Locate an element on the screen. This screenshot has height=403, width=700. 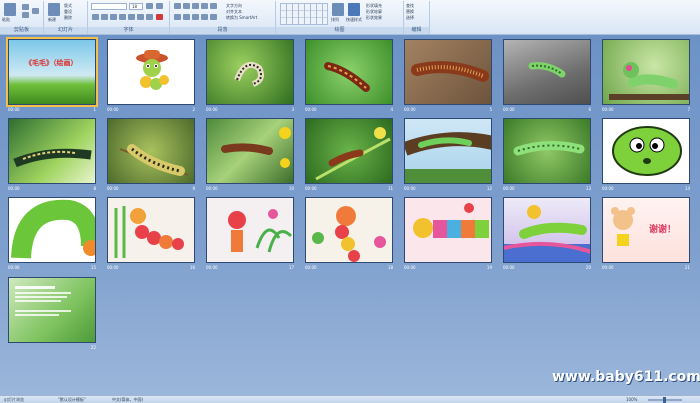
slides-group: 新建 版式 重设 删除 幻灯片 is located at coordinates (66, 17).